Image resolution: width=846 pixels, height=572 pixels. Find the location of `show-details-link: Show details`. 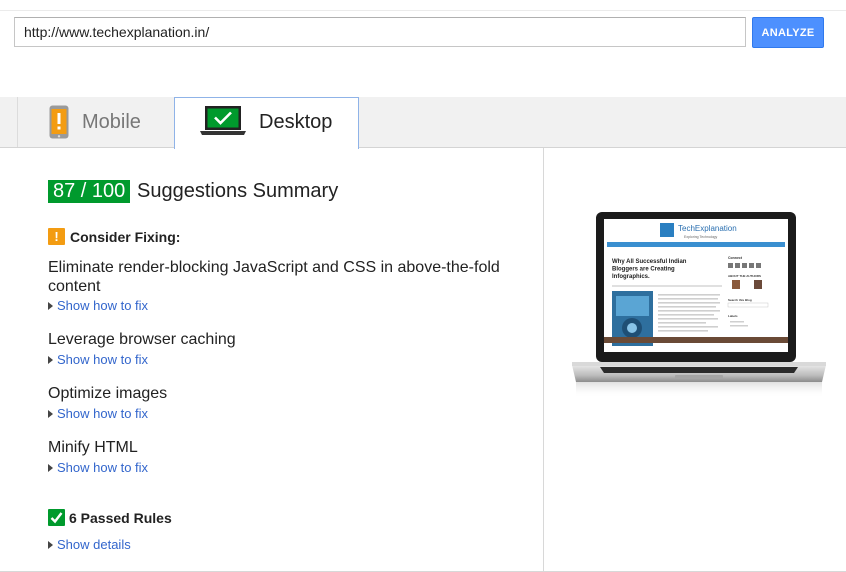

show-details-link: Show details is located at coordinates (89, 544).